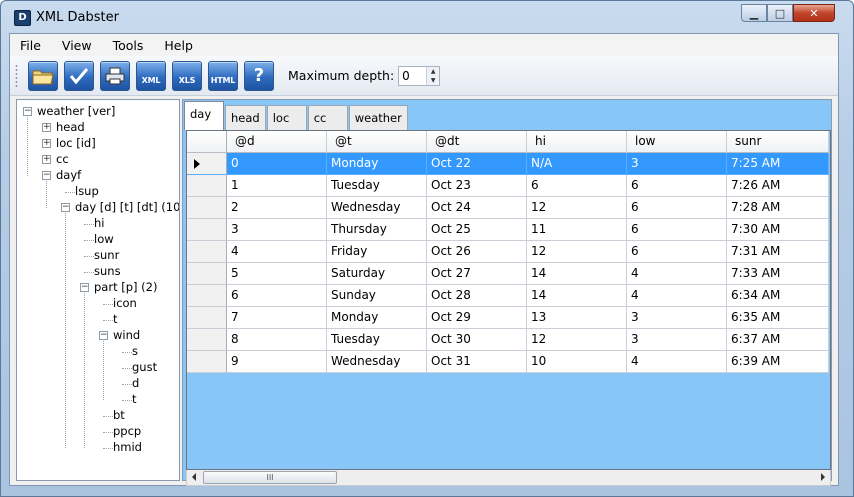 The image size is (854, 497). What do you see at coordinates (259, 75) in the screenshot?
I see `help-button: ?` at bounding box center [259, 75].